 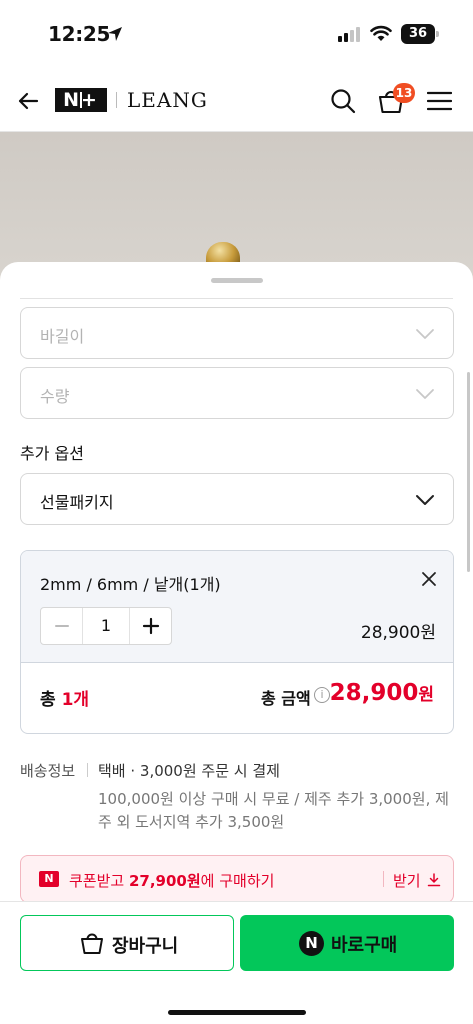 What do you see at coordinates (48, 771) in the screenshot?
I see `shipping-info-label: 배송정보` at bounding box center [48, 771].